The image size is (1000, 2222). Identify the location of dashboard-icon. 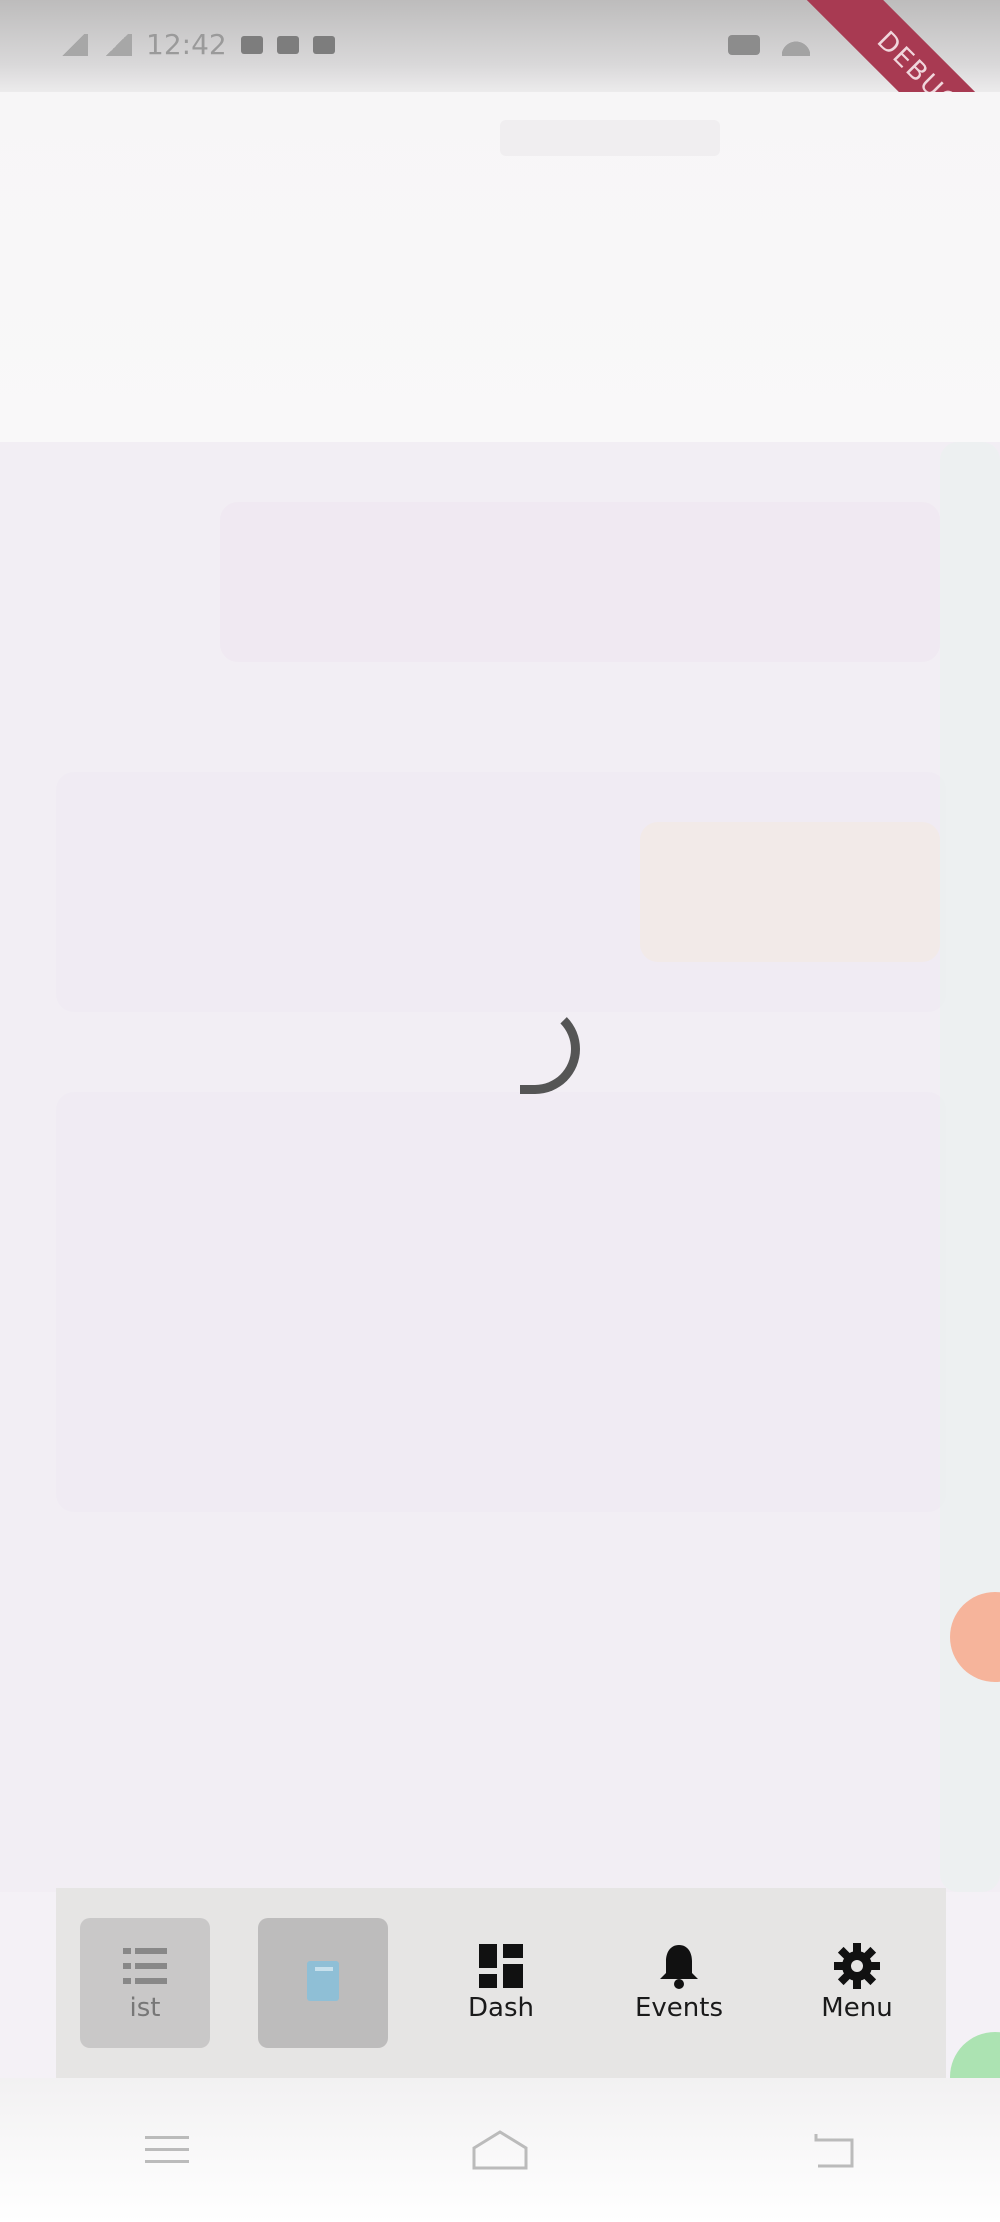
(501, 1966).